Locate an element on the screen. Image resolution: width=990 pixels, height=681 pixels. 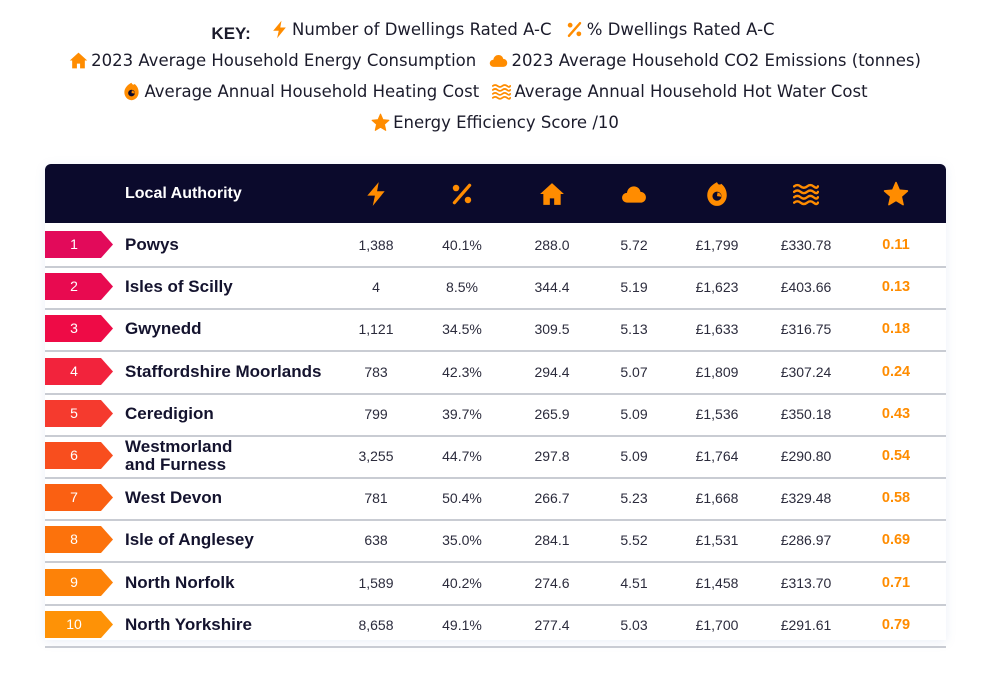
header-energy is located at coordinates (552, 194).